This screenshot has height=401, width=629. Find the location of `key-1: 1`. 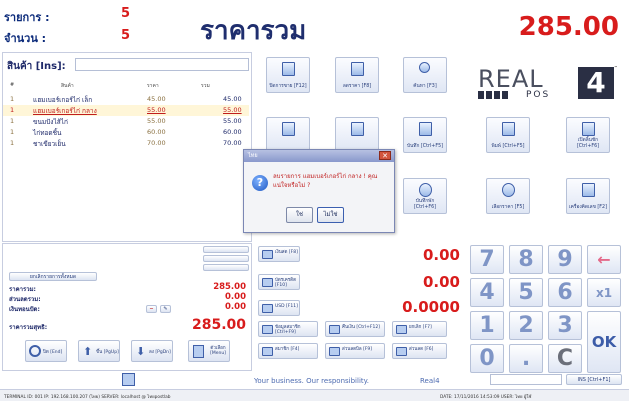

key-1: 1 is located at coordinates (487, 325).